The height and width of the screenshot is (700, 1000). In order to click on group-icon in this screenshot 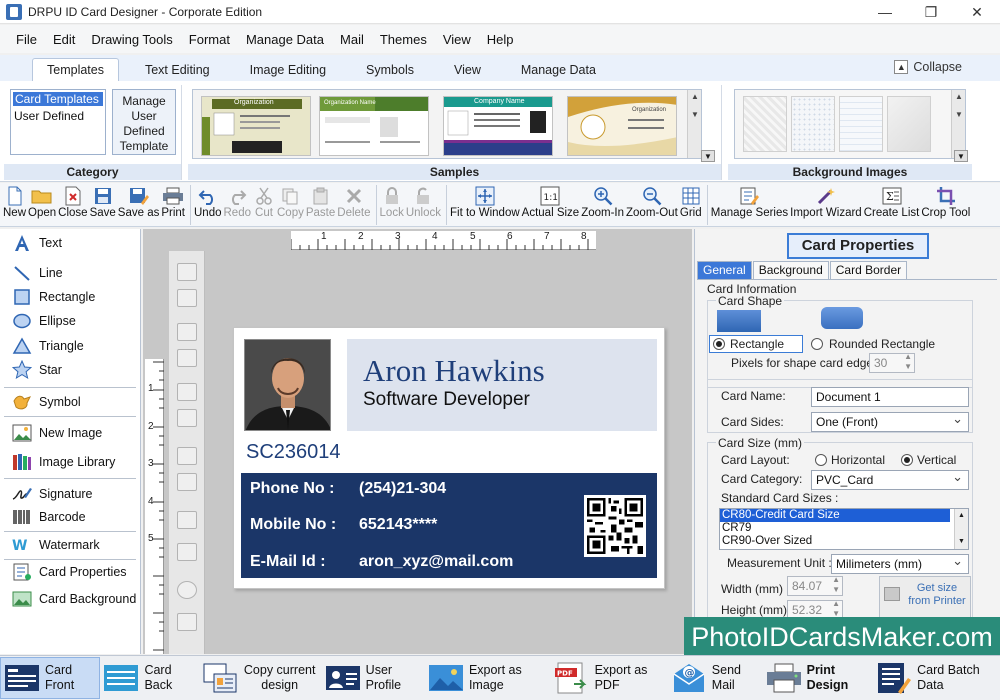, I will do `click(187, 520)`.